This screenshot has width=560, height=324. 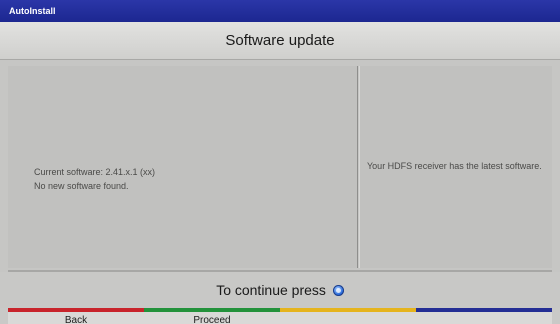 What do you see at coordinates (81, 186) in the screenshot?
I see `no-update-message: No new software found.` at bounding box center [81, 186].